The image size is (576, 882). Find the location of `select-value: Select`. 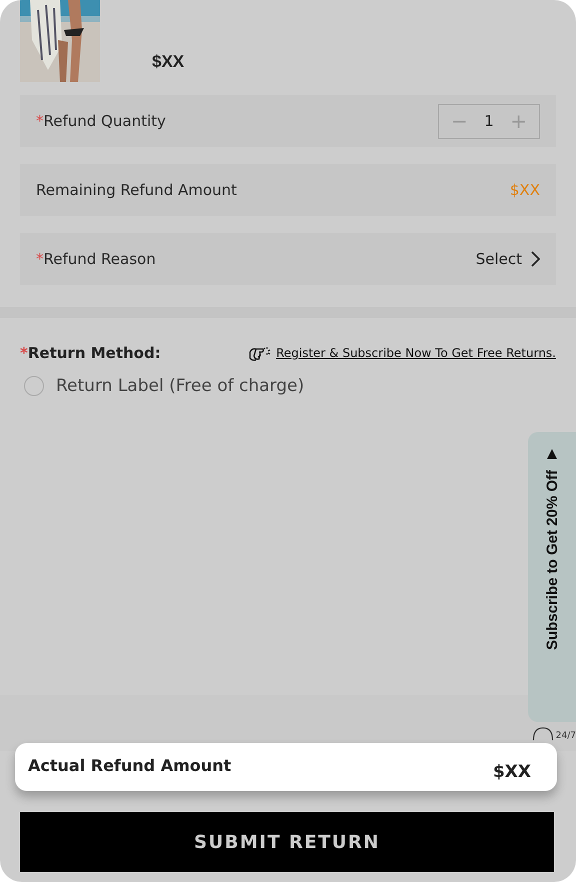

select-value: Select is located at coordinates (499, 259).